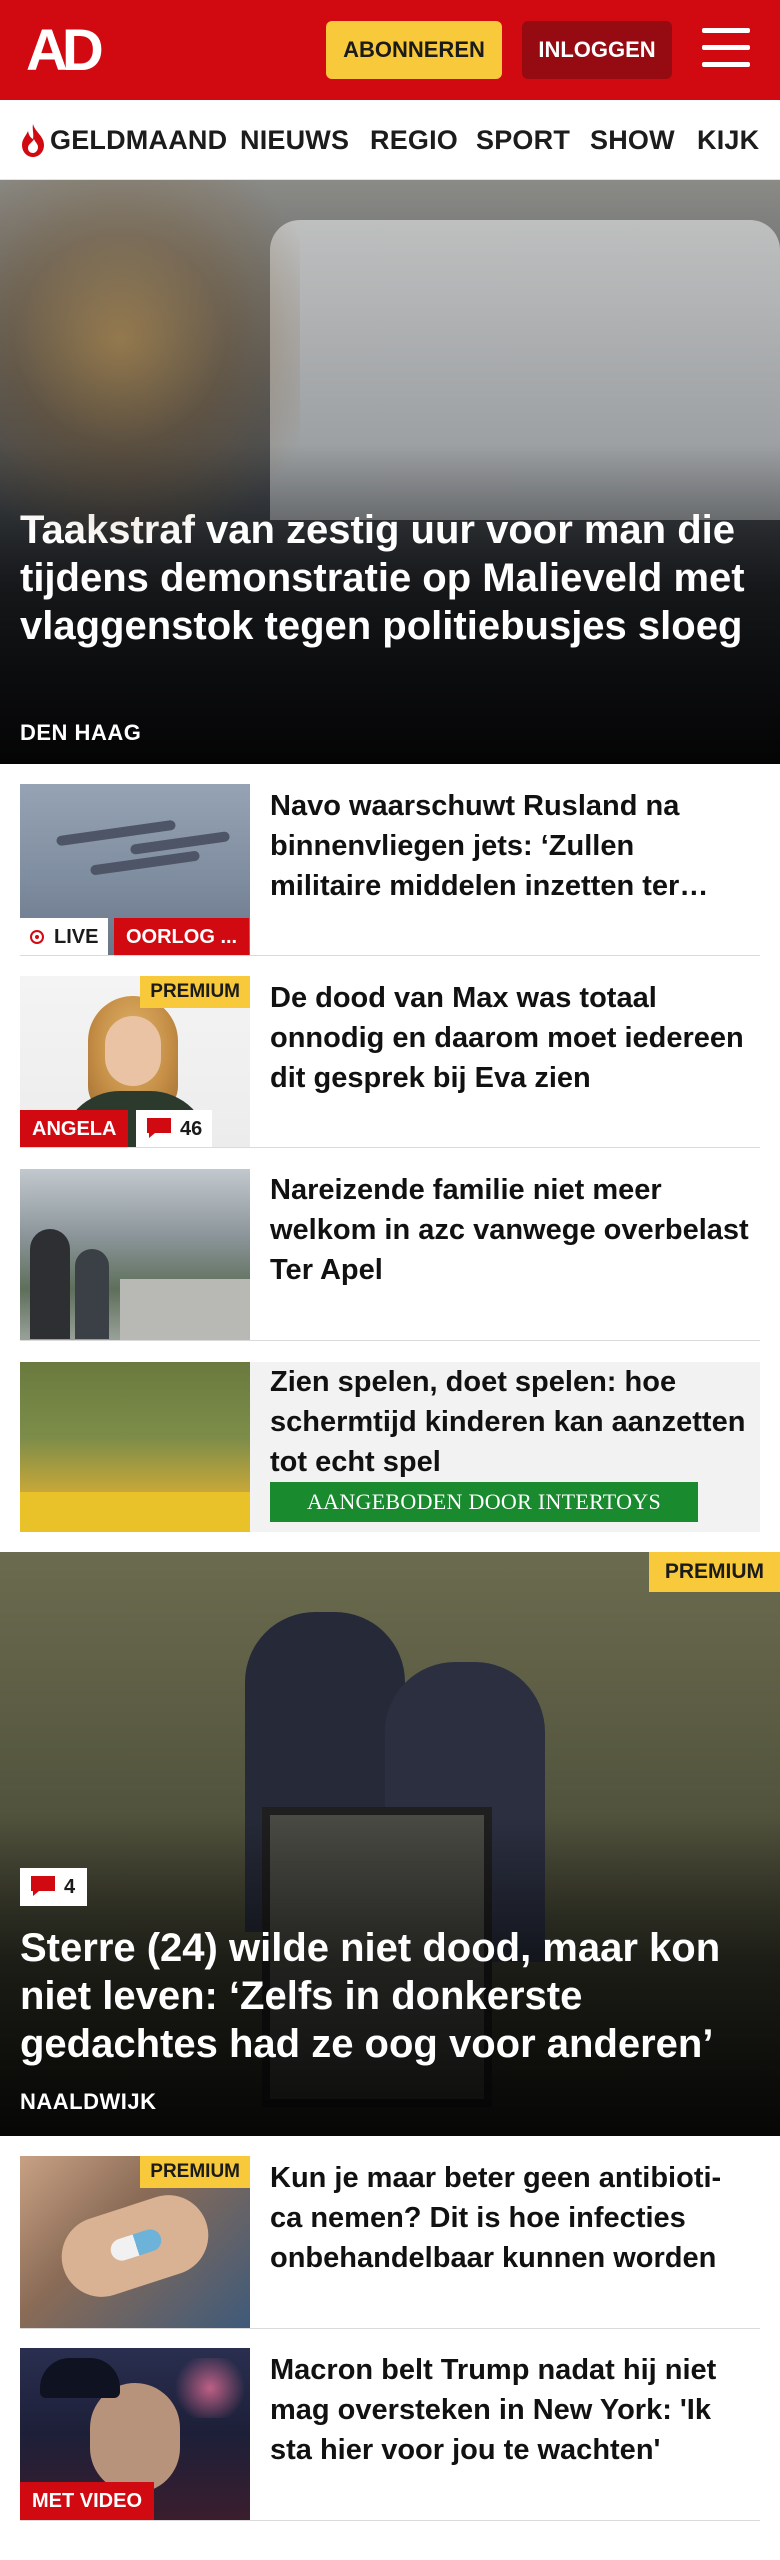  I want to click on article-thumbnail: MET VIDEO, so click(135, 2434).